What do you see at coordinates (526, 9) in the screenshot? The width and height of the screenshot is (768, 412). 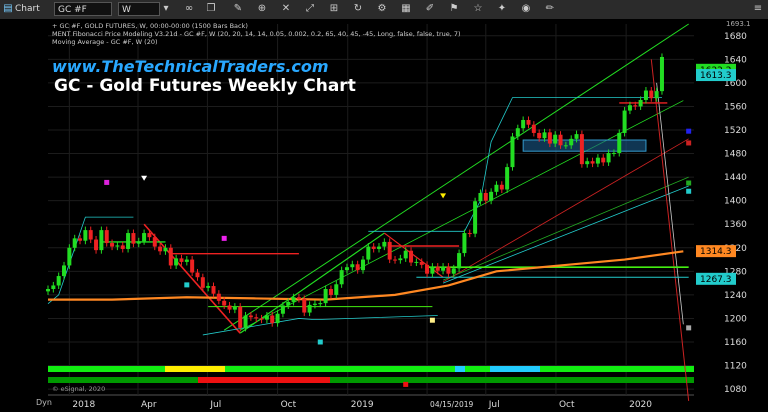 I see `camera-icon: ◉` at bounding box center [526, 9].